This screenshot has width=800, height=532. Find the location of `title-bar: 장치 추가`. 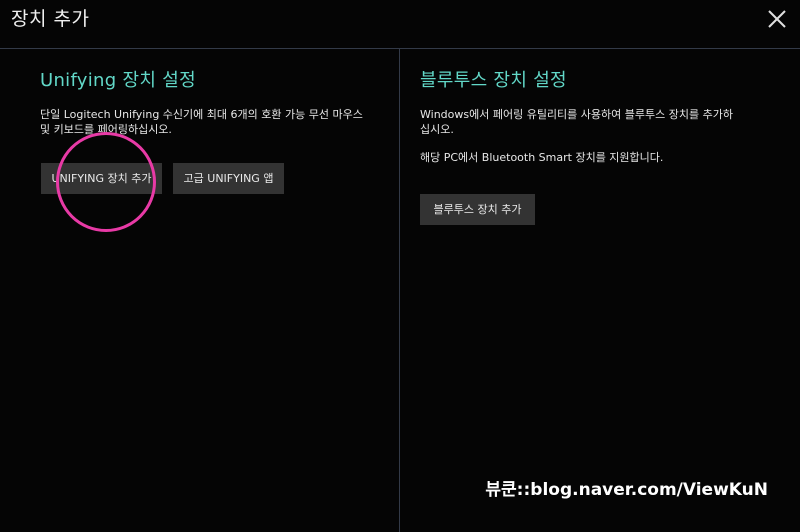

title-bar: 장치 추가 is located at coordinates (400, 24).